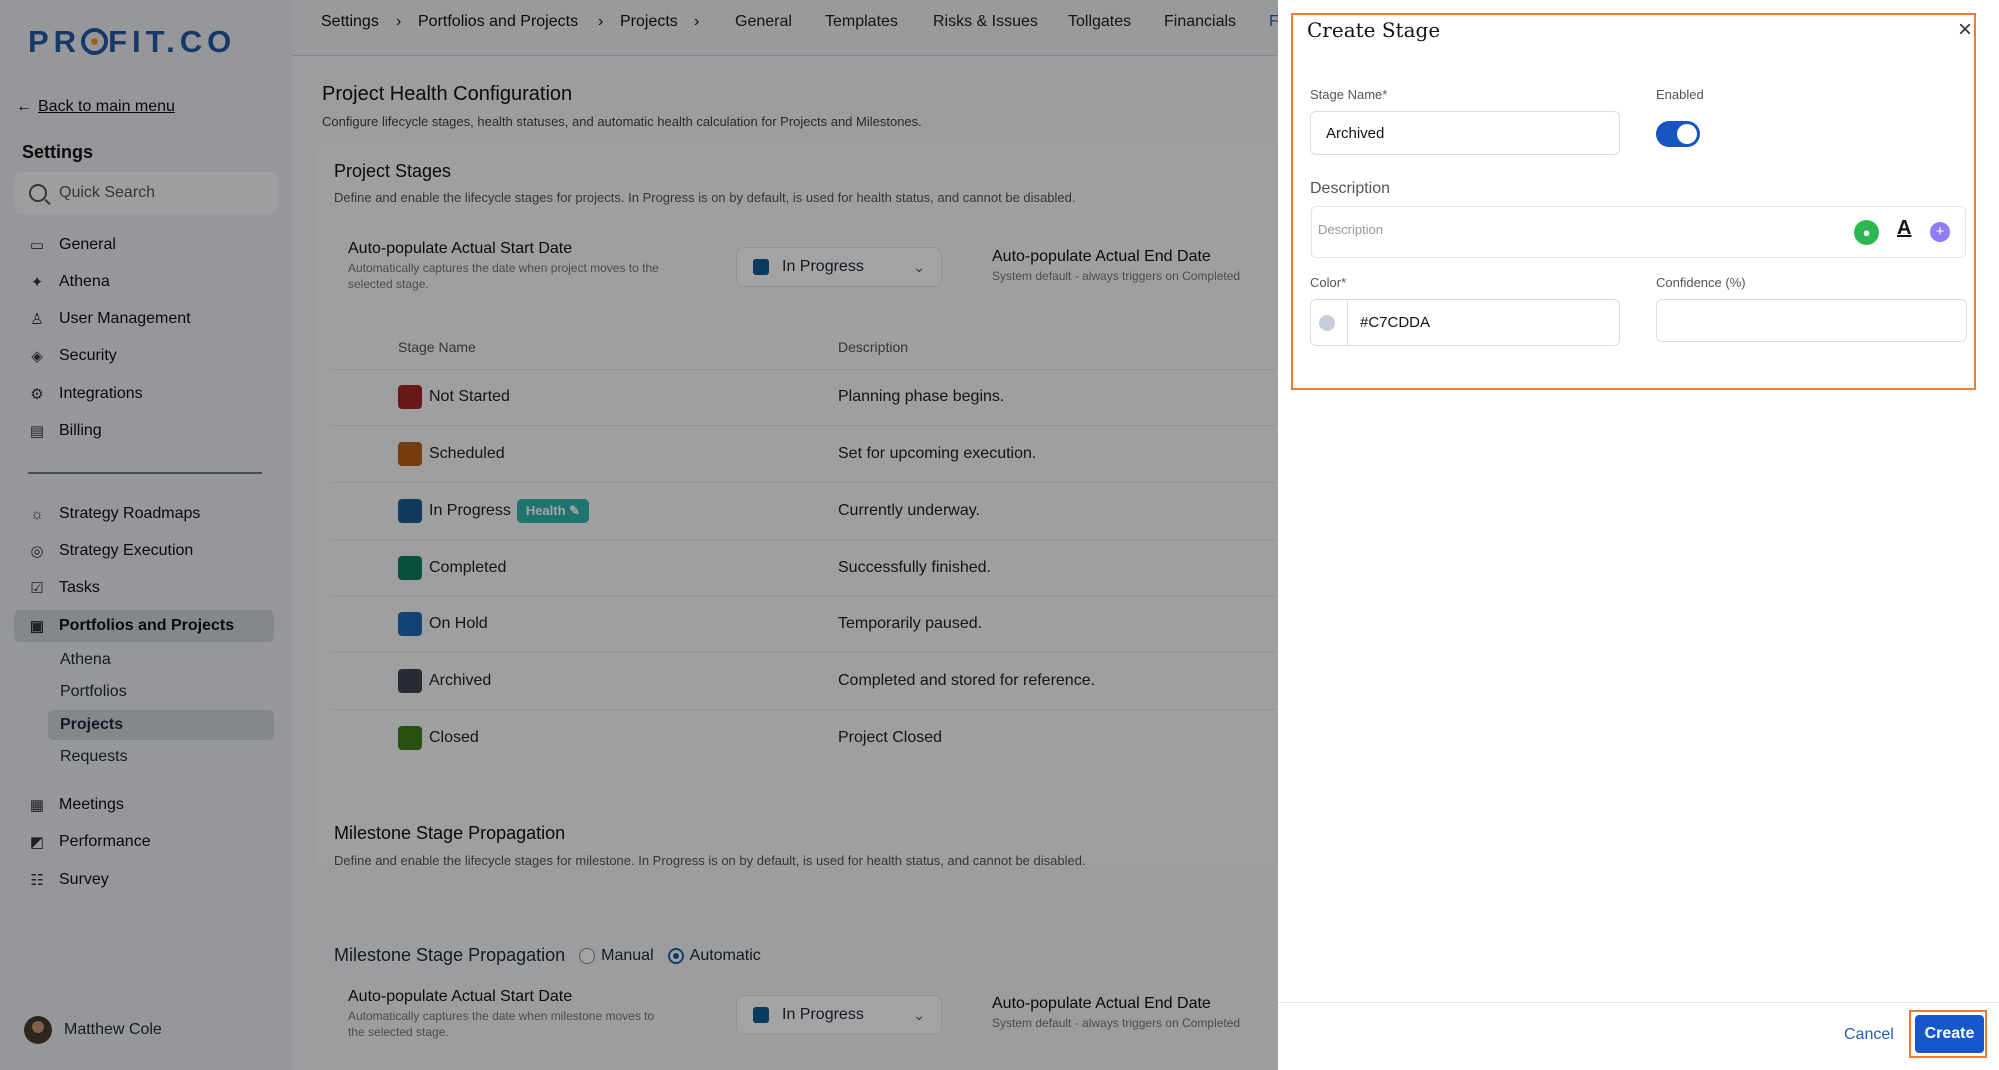 The height and width of the screenshot is (1070, 1999). I want to click on enabled-label: Enabled, so click(1680, 94).